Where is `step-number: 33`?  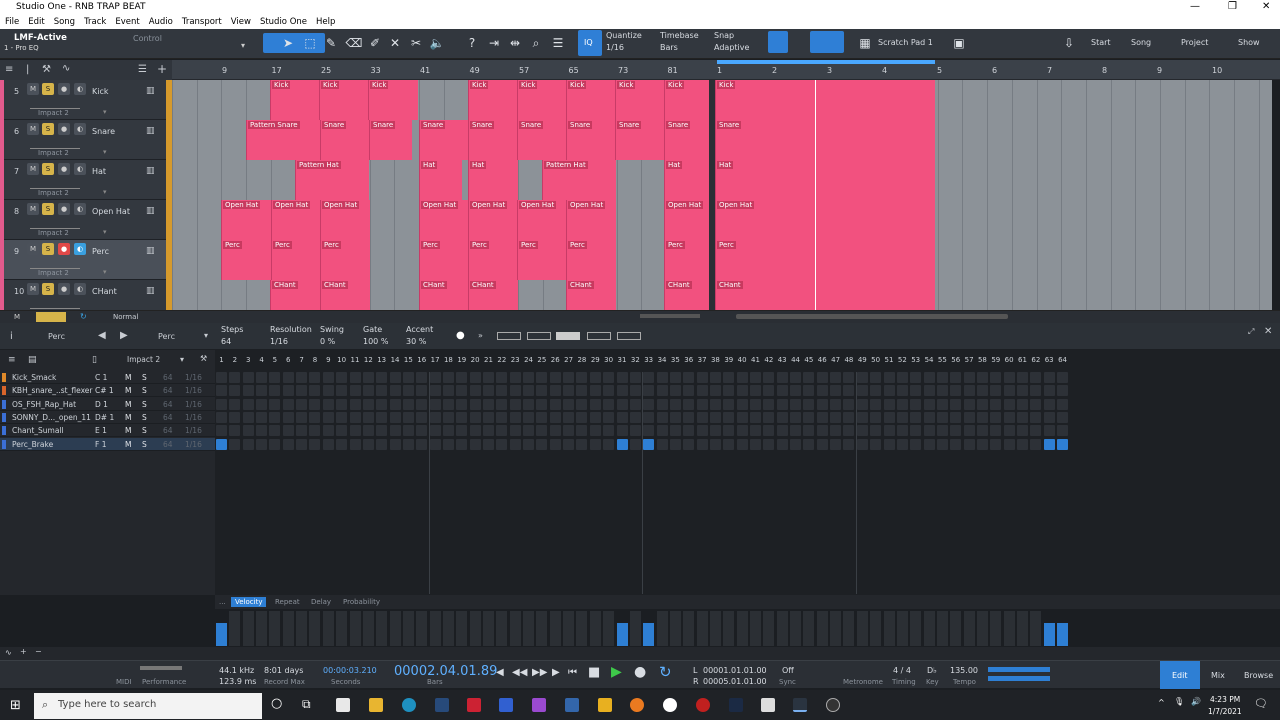
step-number: 33 is located at coordinates (648, 360).